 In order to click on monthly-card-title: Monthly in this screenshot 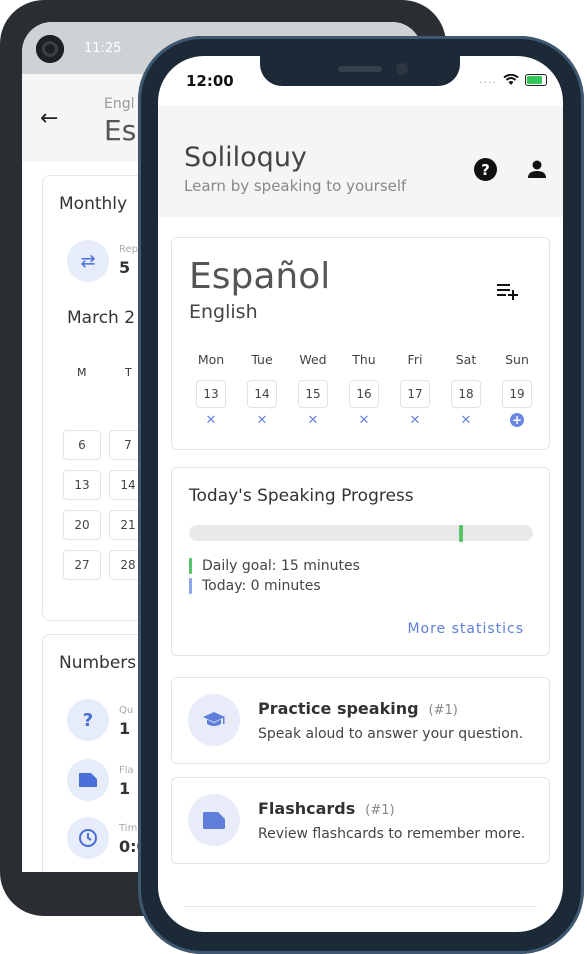, I will do `click(93, 204)`.